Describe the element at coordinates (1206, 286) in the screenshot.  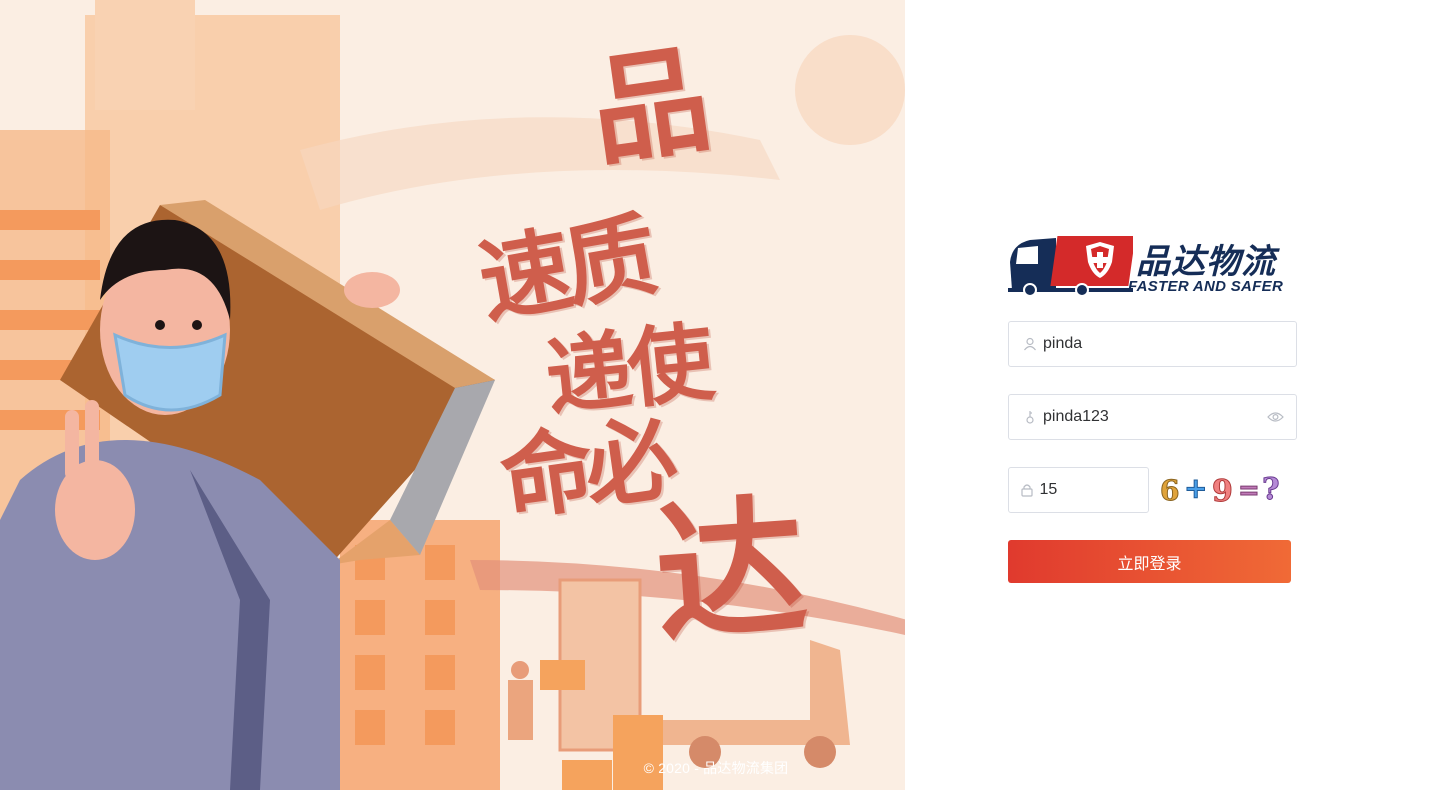
I see `brand-tagline: FASTER AND SAFER` at that location.